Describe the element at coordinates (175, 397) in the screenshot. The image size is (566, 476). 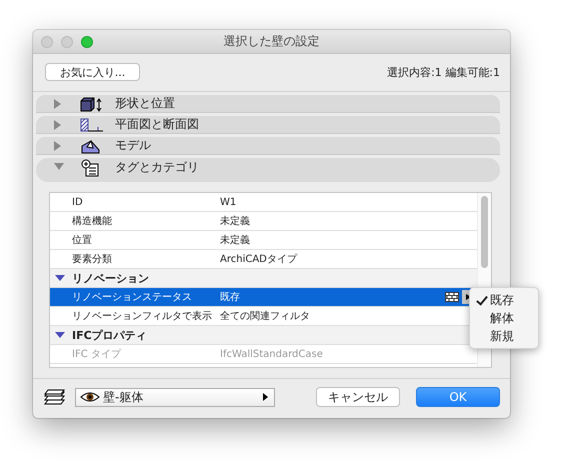
I see `layer-dropdown: 壁-躯体` at that location.